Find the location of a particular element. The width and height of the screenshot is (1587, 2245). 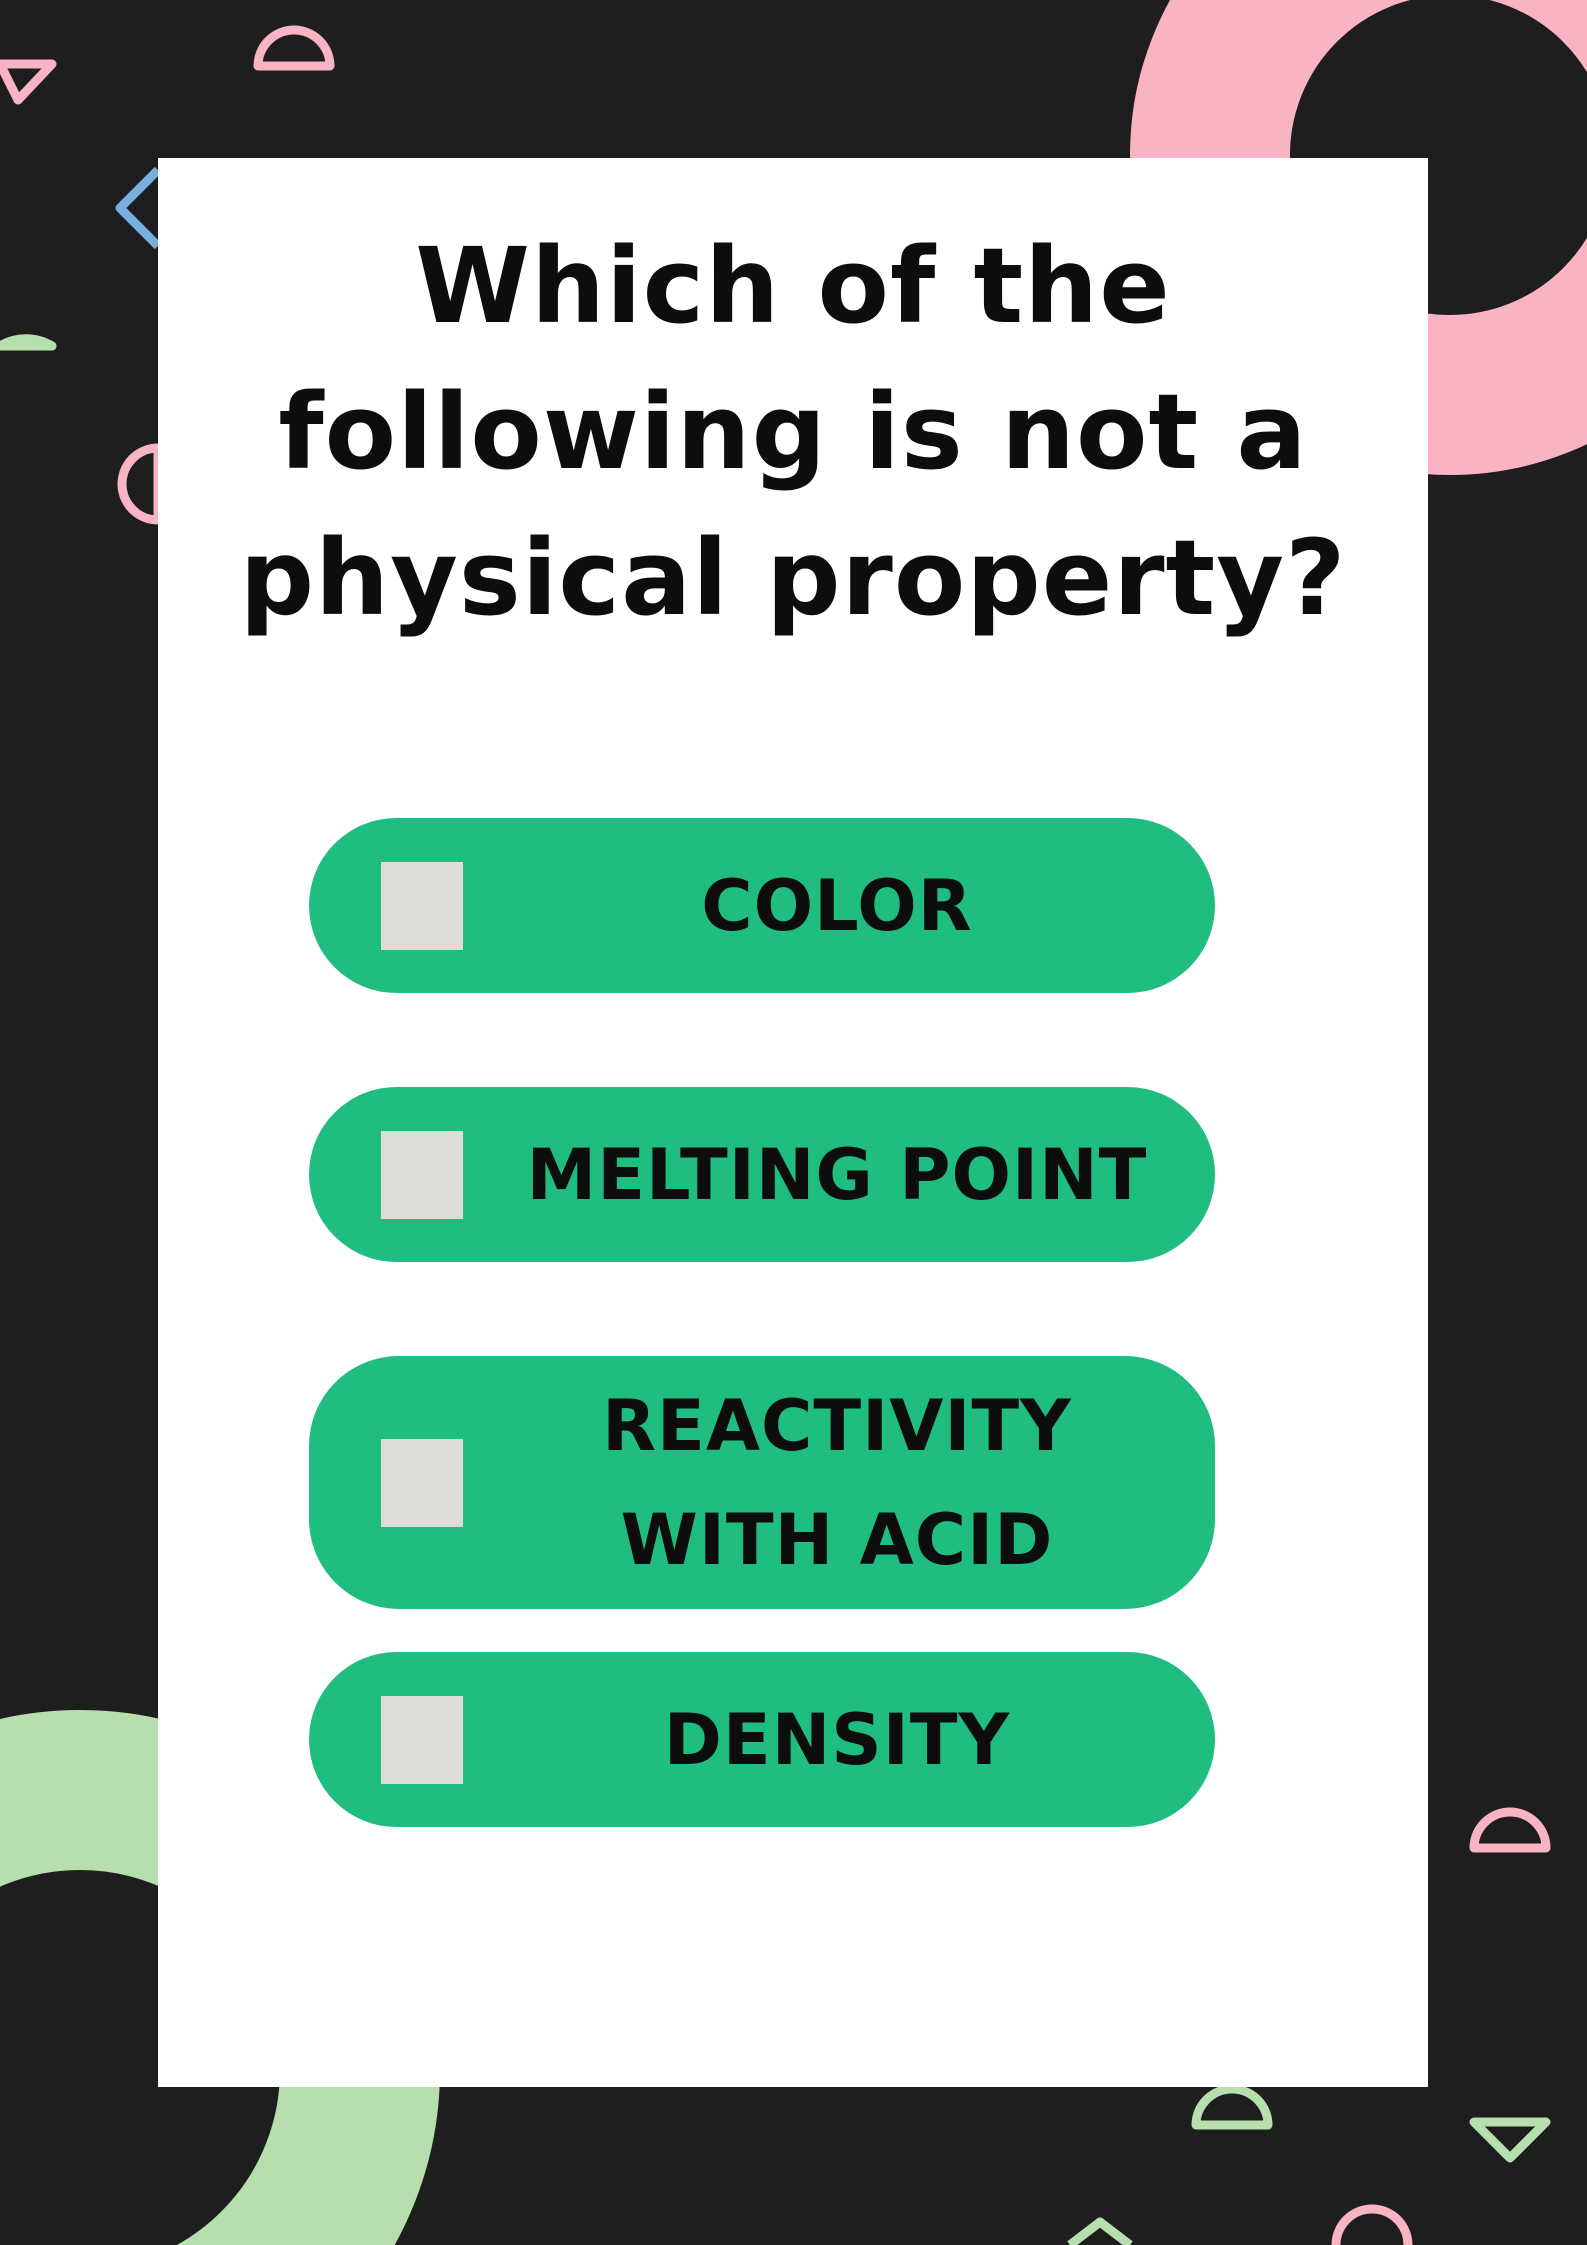

answer-option-density: DENSITY is located at coordinates (762, 1739).